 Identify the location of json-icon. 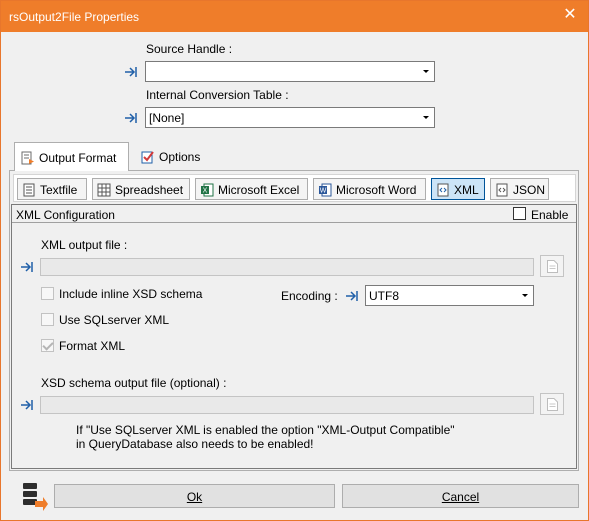
(502, 190).